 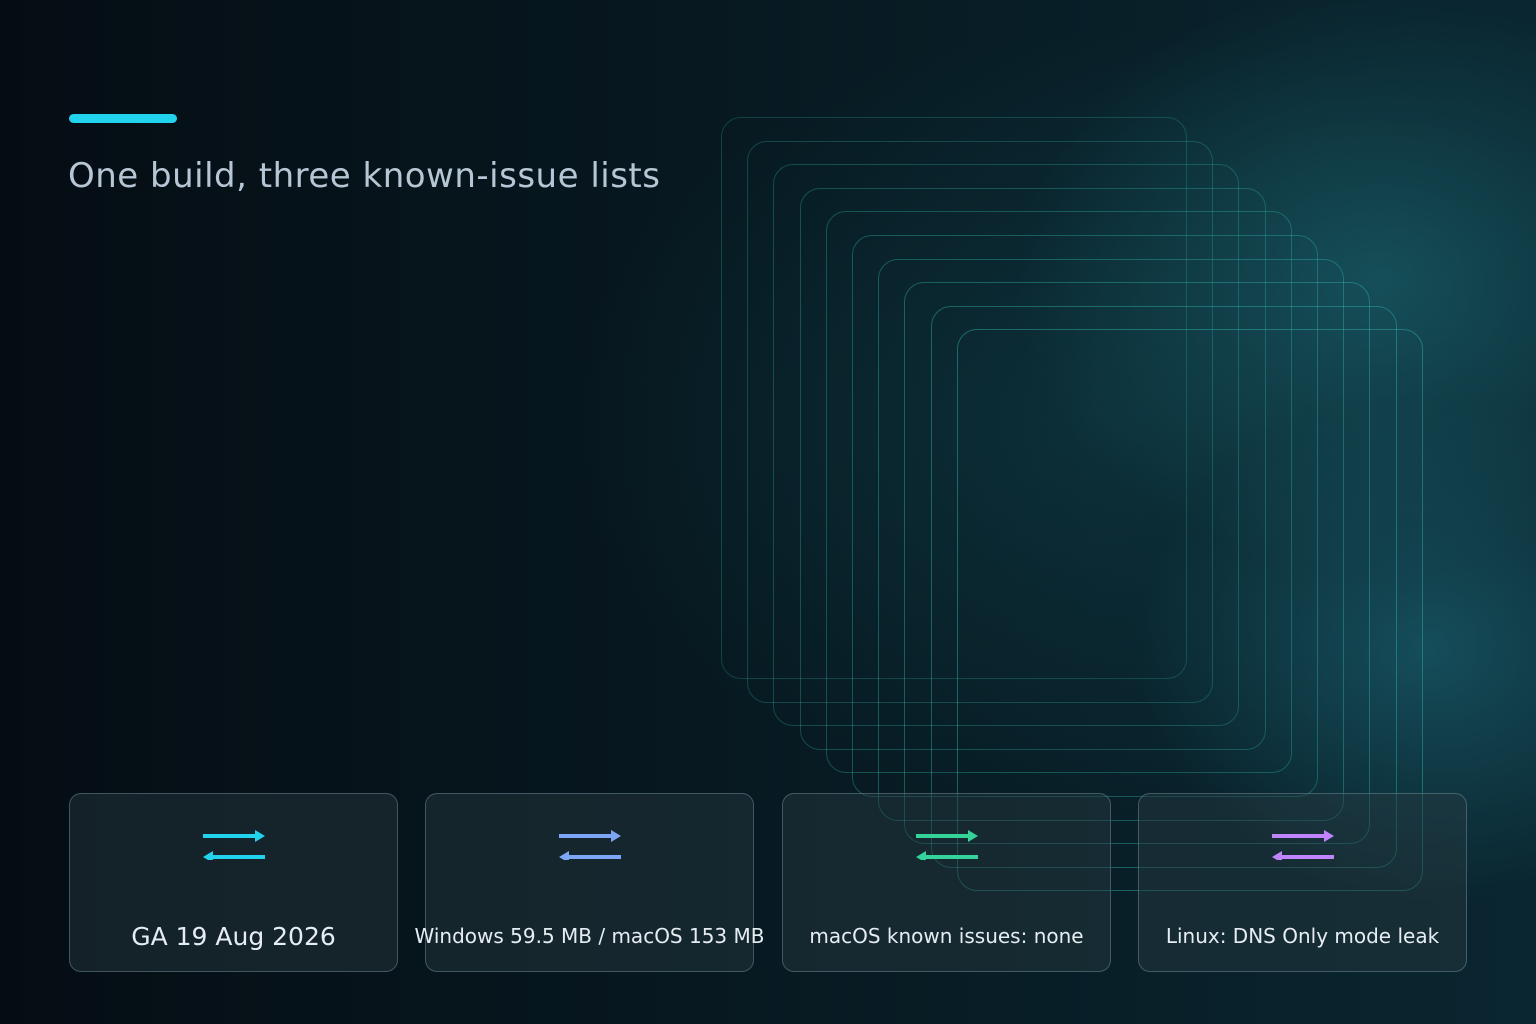 I want to click on card-label: Windows 59.5 MB / macOS 153 MB, so click(x=589, y=936).